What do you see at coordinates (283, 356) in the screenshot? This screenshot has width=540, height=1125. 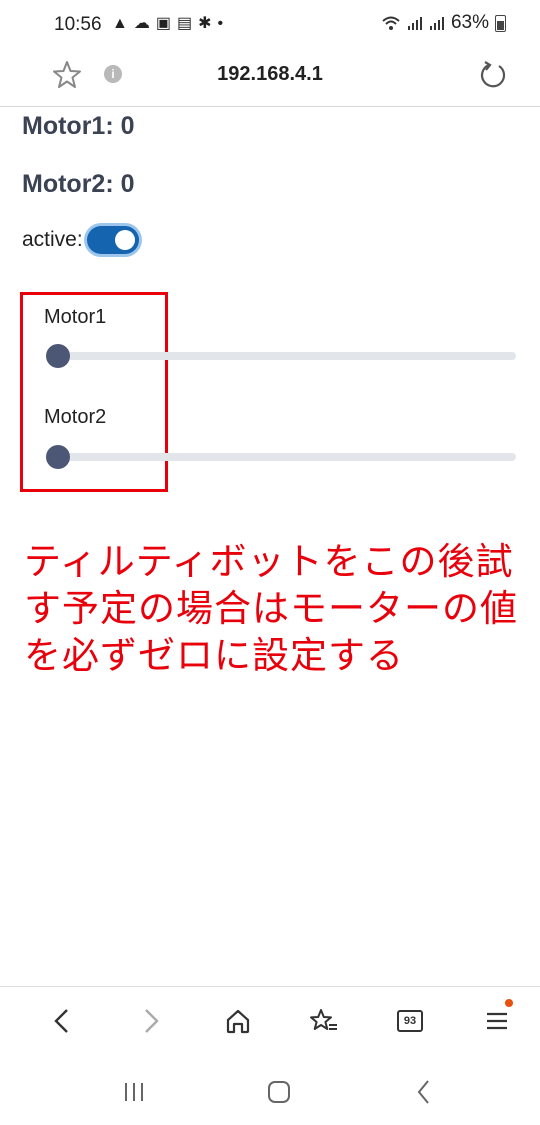 I see `motor1-slider-track` at bounding box center [283, 356].